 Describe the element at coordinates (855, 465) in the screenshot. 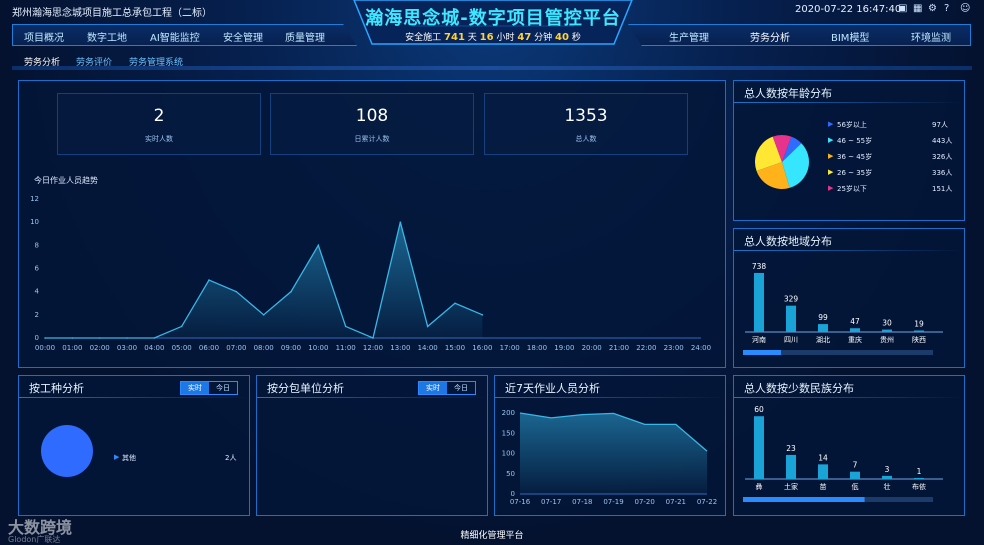

I see `bar-value-label: 7` at that location.